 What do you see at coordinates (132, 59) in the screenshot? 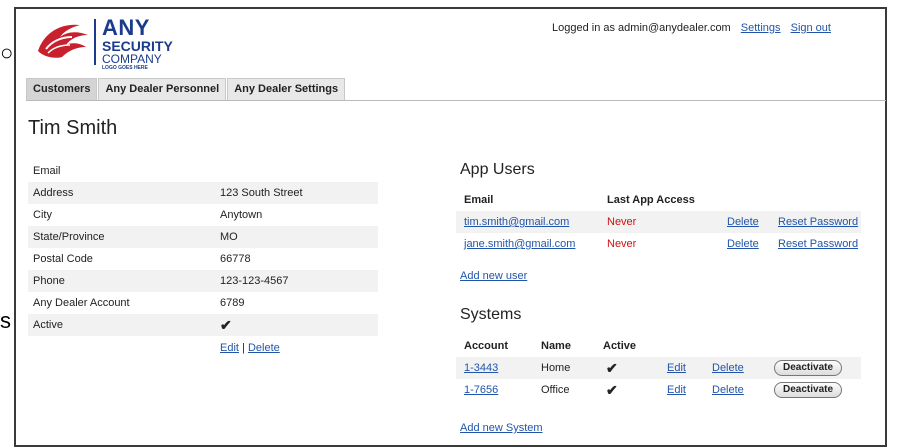
I see `logo-line-company: COMPANY` at bounding box center [132, 59].